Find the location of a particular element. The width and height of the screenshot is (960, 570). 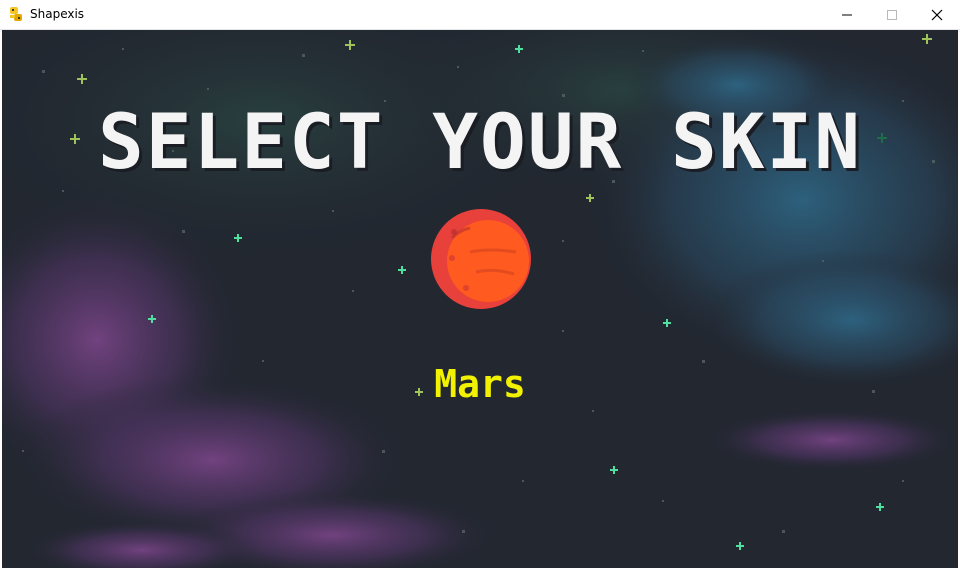

close-icon is located at coordinates (937, 15).